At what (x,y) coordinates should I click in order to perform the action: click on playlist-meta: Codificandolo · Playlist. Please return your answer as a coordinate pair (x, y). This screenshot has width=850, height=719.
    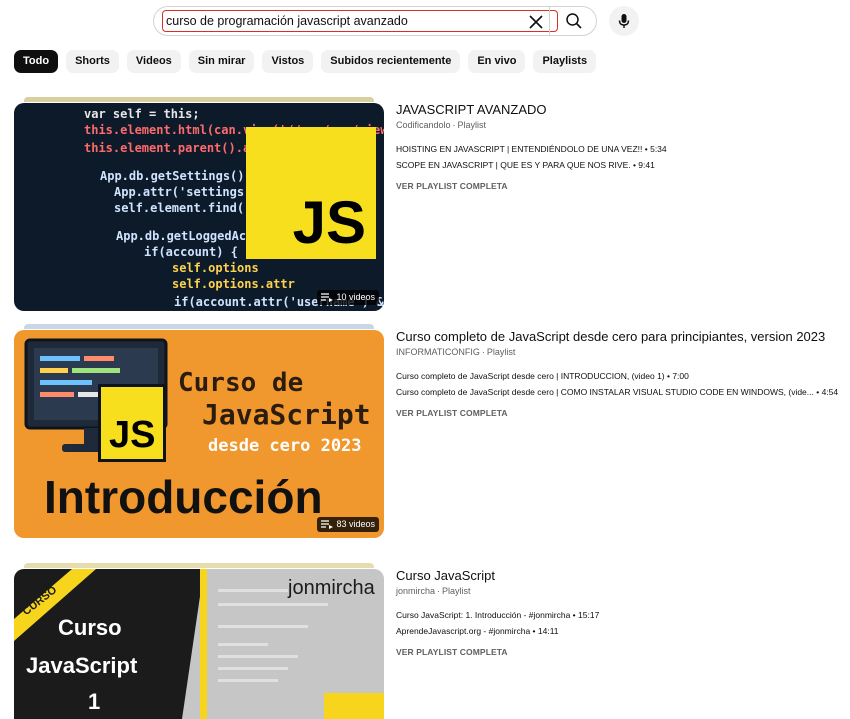
    Looking at the image, I should click on (441, 125).